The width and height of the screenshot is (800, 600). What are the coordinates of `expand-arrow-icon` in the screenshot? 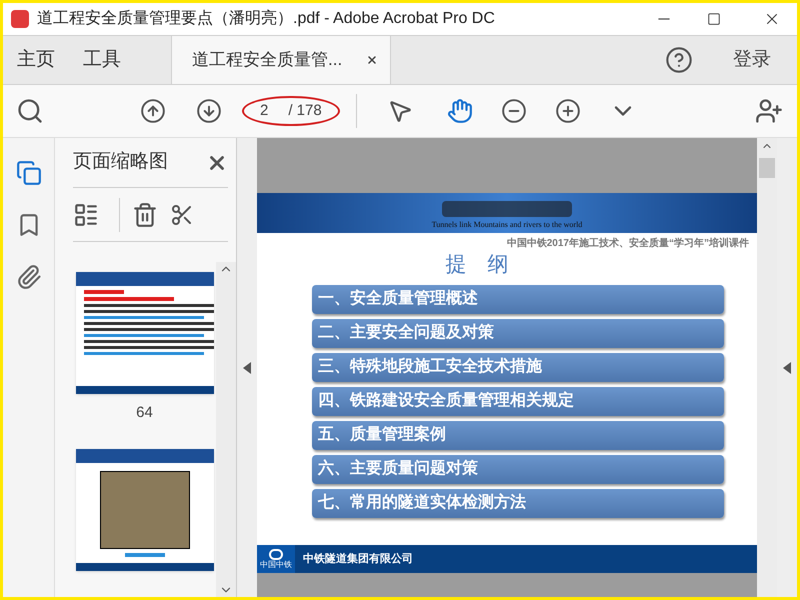 It's located at (787, 368).